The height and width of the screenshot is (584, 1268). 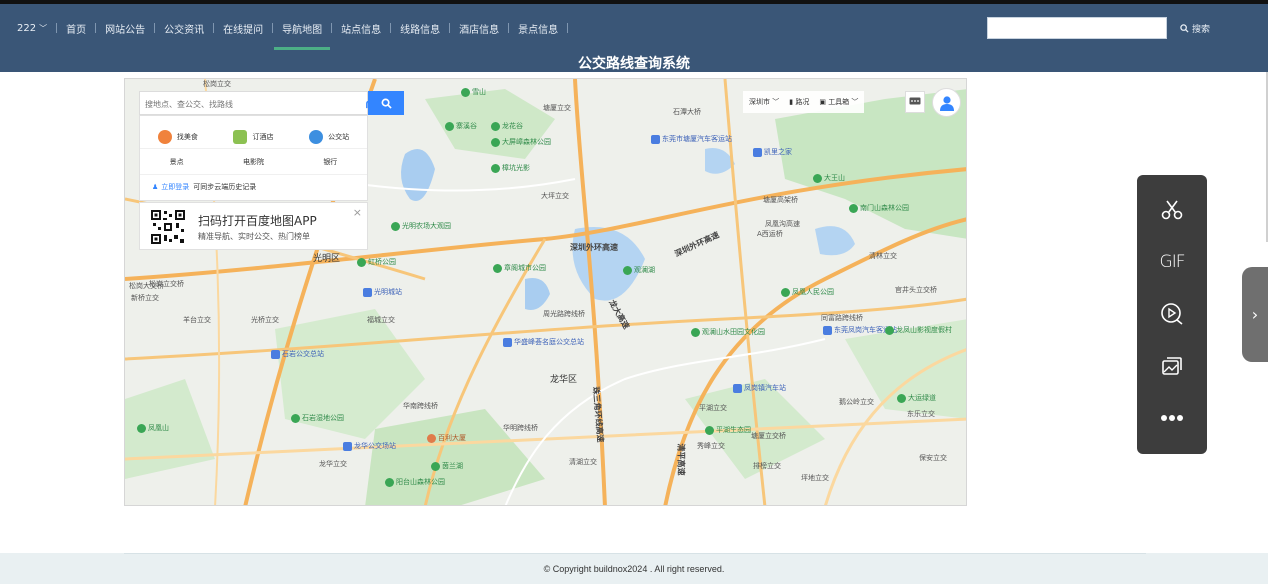 I want to click on nav-divider, so click(x=568, y=28).